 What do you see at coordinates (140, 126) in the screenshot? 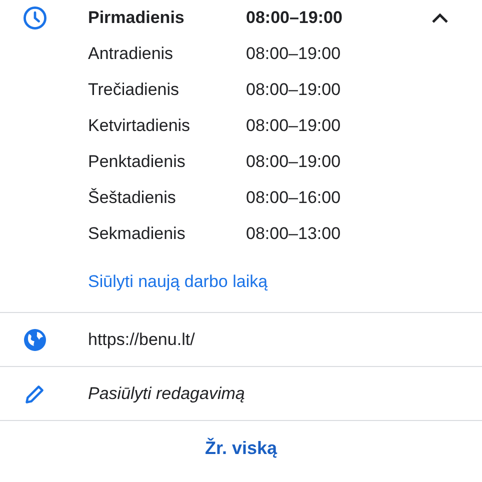
I see `day-label: Ketvirtadienis` at bounding box center [140, 126].